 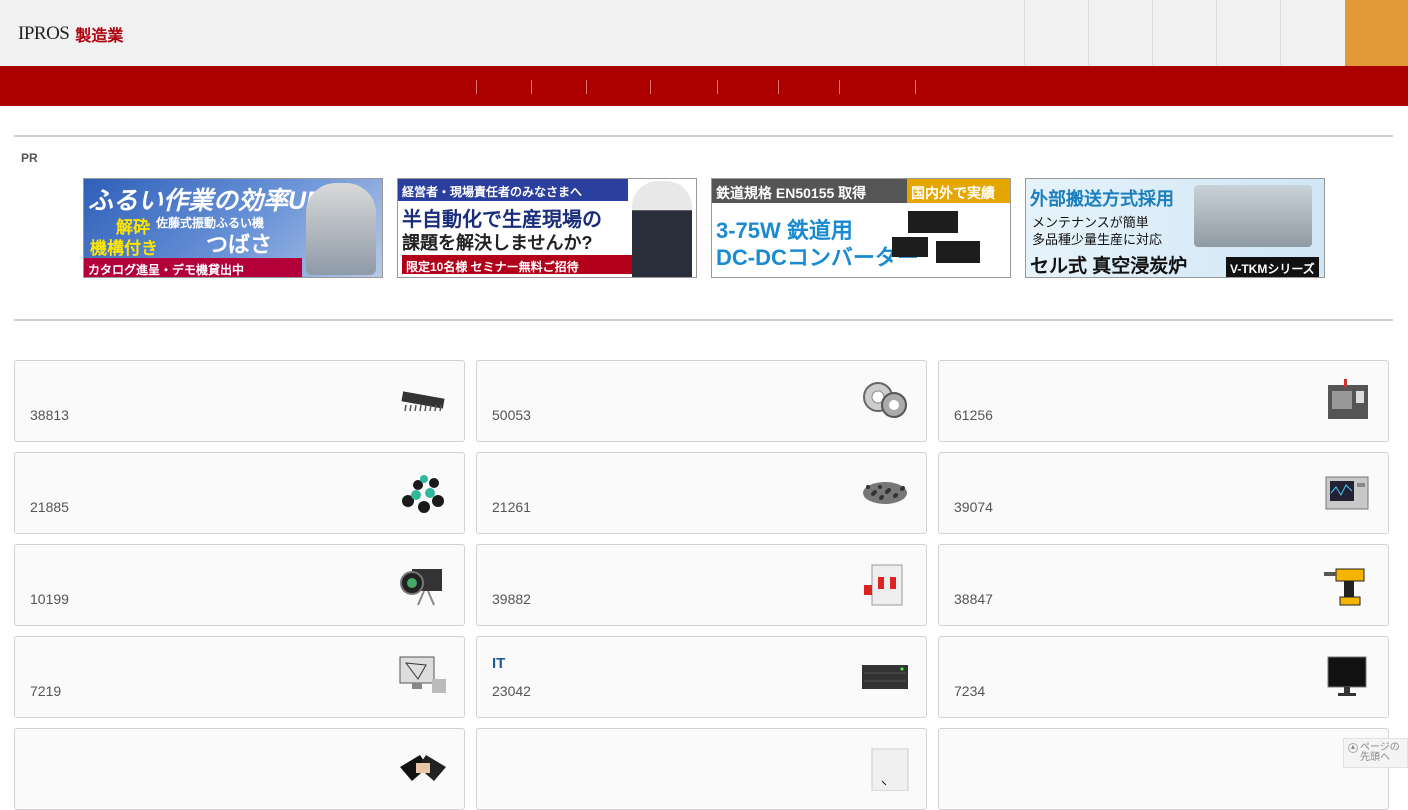 What do you see at coordinates (1253, 216) in the screenshot?
I see `furnace-machine-image` at bounding box center [1253, 216].